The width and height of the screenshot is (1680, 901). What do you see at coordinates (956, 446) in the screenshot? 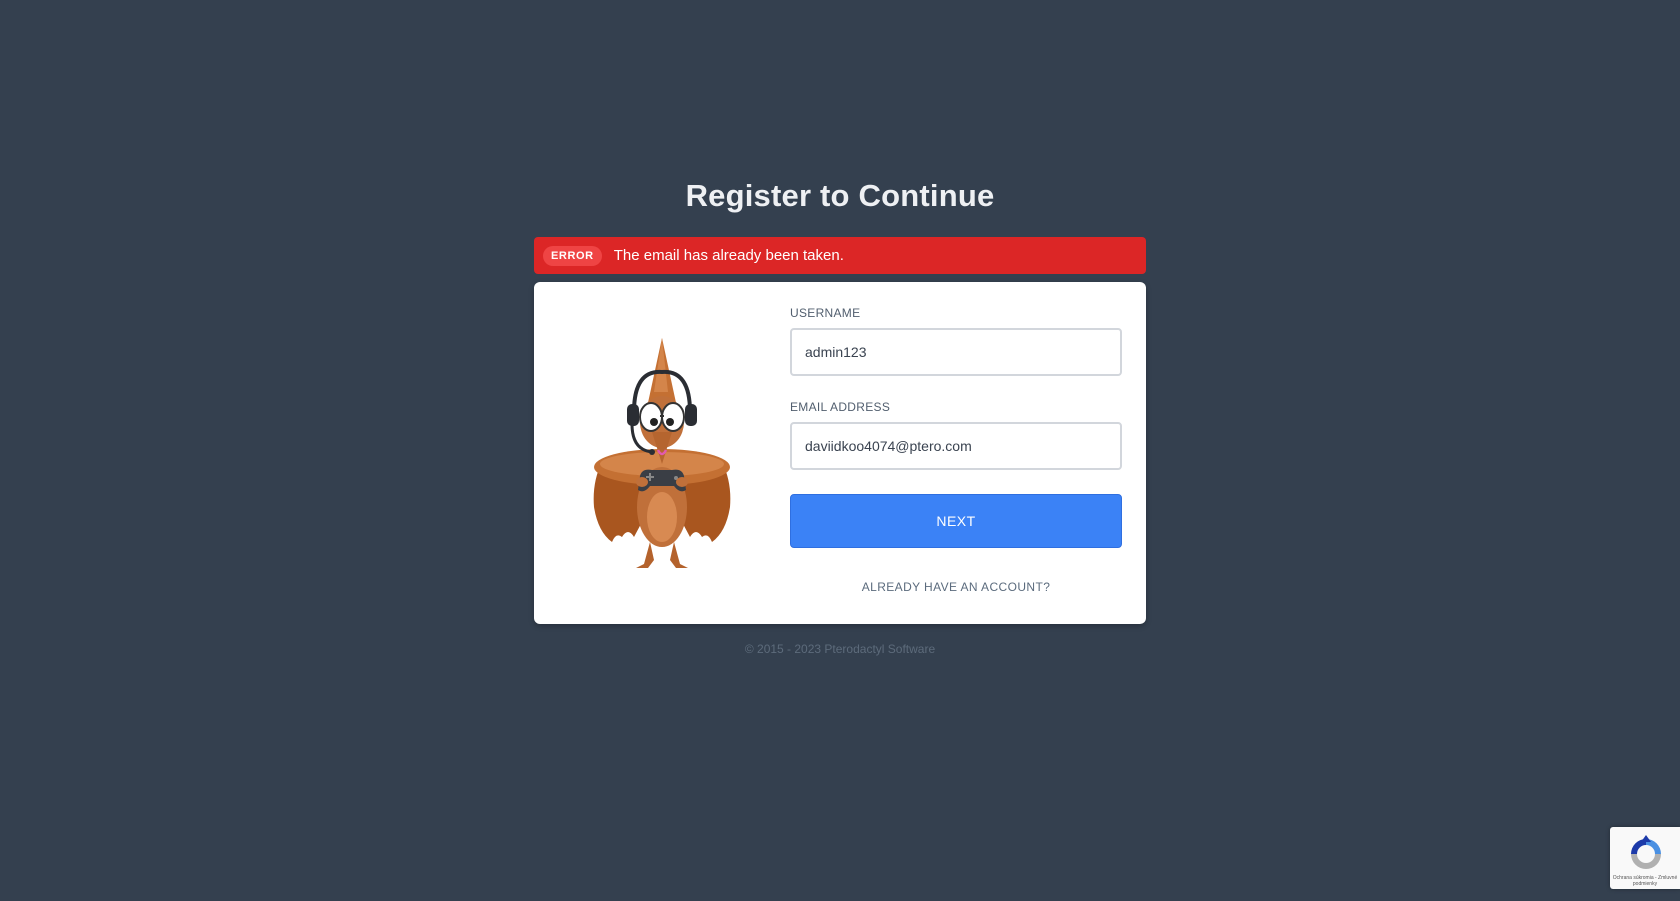
I see `email-input` at bounding box center [956, 446].